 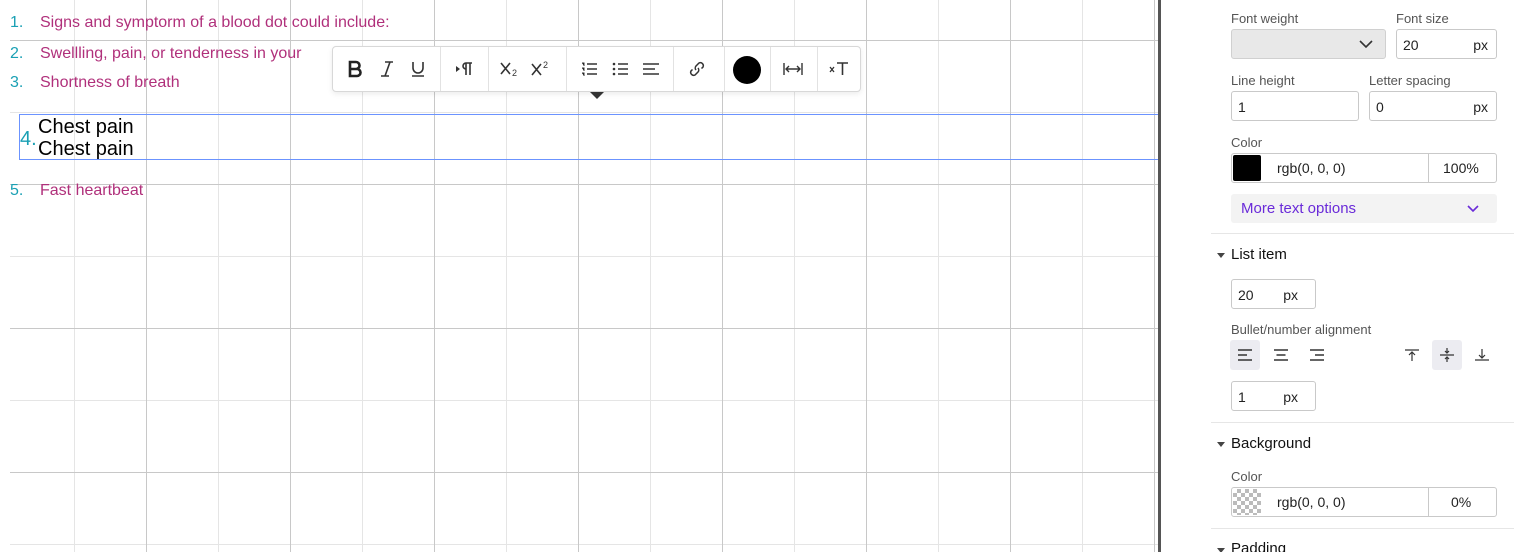 What do you see at coordinates (1311, 502) in the screenshot?
I see `background-color-value: rgb(0, 0, 0)` at bounding box center [1311, 502].